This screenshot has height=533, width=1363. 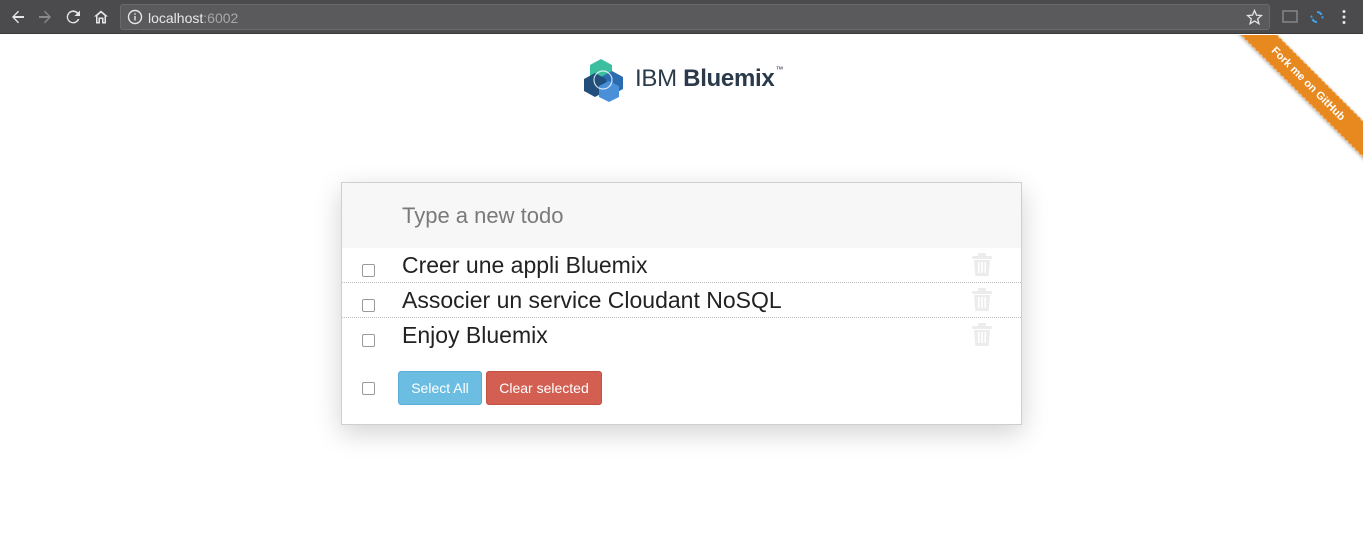 What do you see at coordinates (729, 78) in the screenshot?
I see `logo-bluemix: Bluemix` at bounding box center [729, 78].